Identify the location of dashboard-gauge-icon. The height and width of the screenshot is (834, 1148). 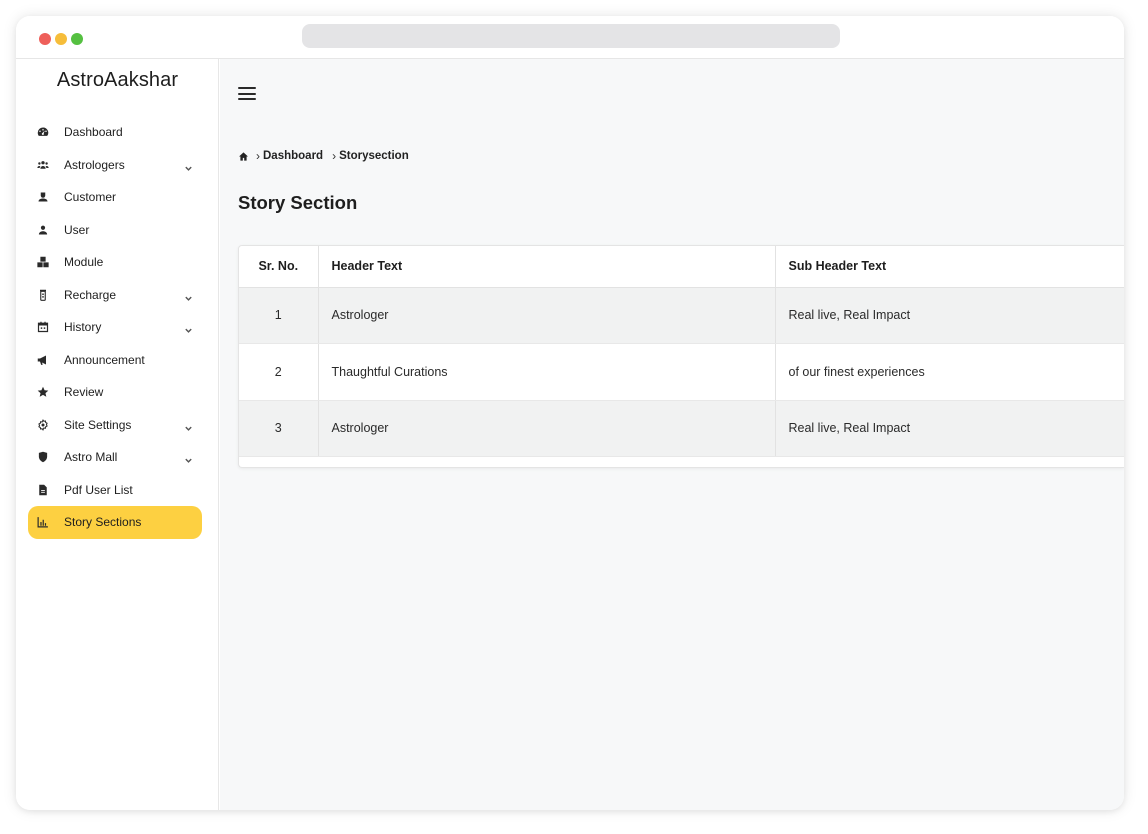
(43, 132).